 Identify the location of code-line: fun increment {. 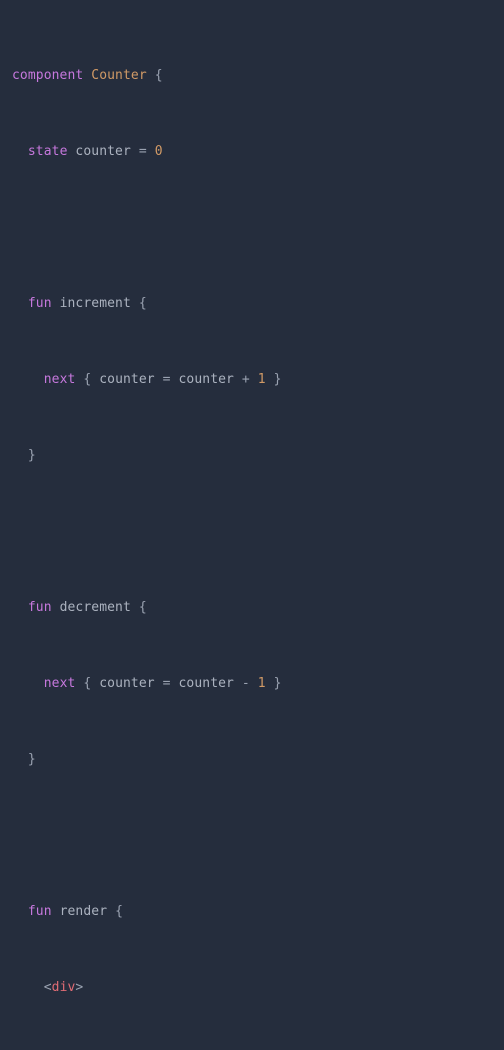
(87, 303).